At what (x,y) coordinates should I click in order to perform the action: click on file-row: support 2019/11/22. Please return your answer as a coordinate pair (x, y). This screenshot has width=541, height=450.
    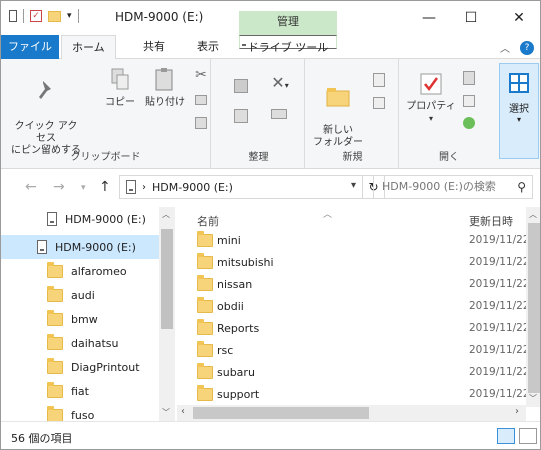
    Looking at the image, I should click on (353, 394).